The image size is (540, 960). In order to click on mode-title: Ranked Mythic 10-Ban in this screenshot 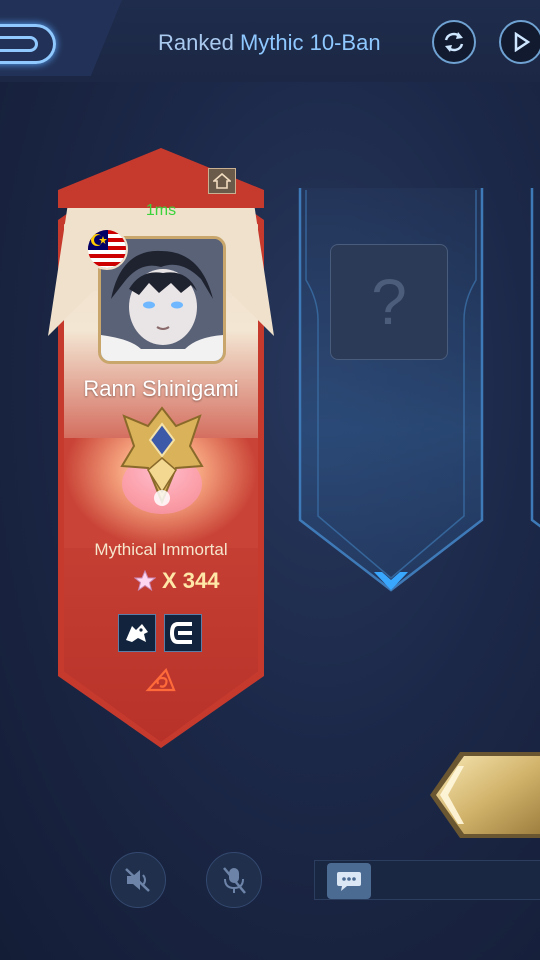, I will do `click(269, 43)`.